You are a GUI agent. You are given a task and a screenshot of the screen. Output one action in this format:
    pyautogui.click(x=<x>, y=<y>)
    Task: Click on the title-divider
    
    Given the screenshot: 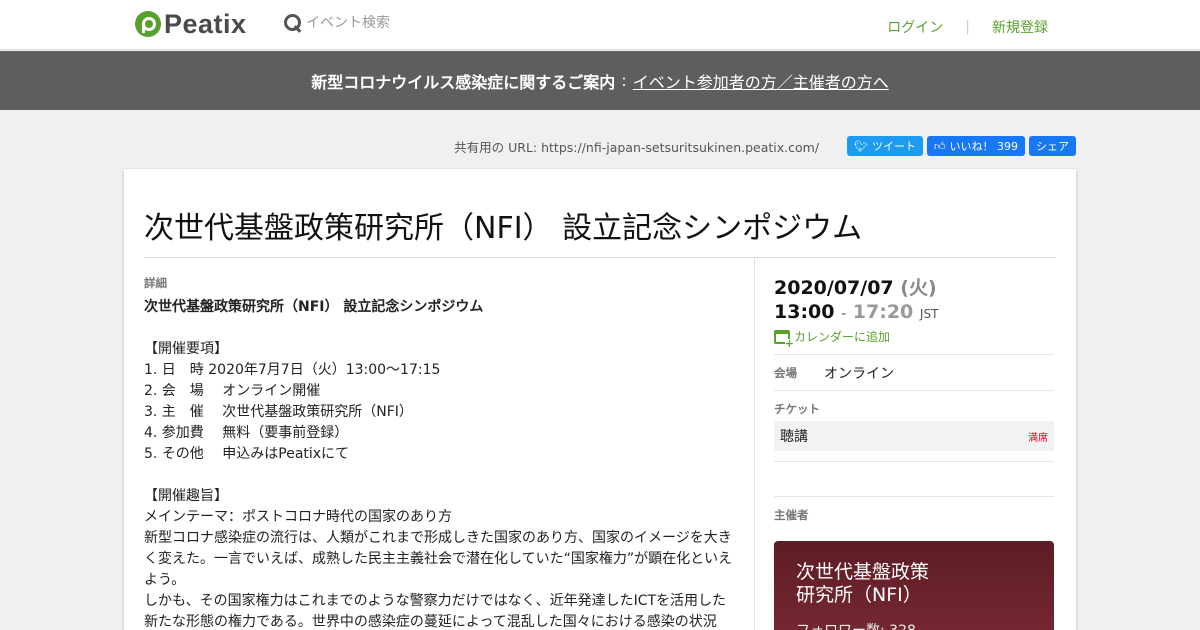 What is the action you would take?
    pyautogui.click(x=600, y=257)
    